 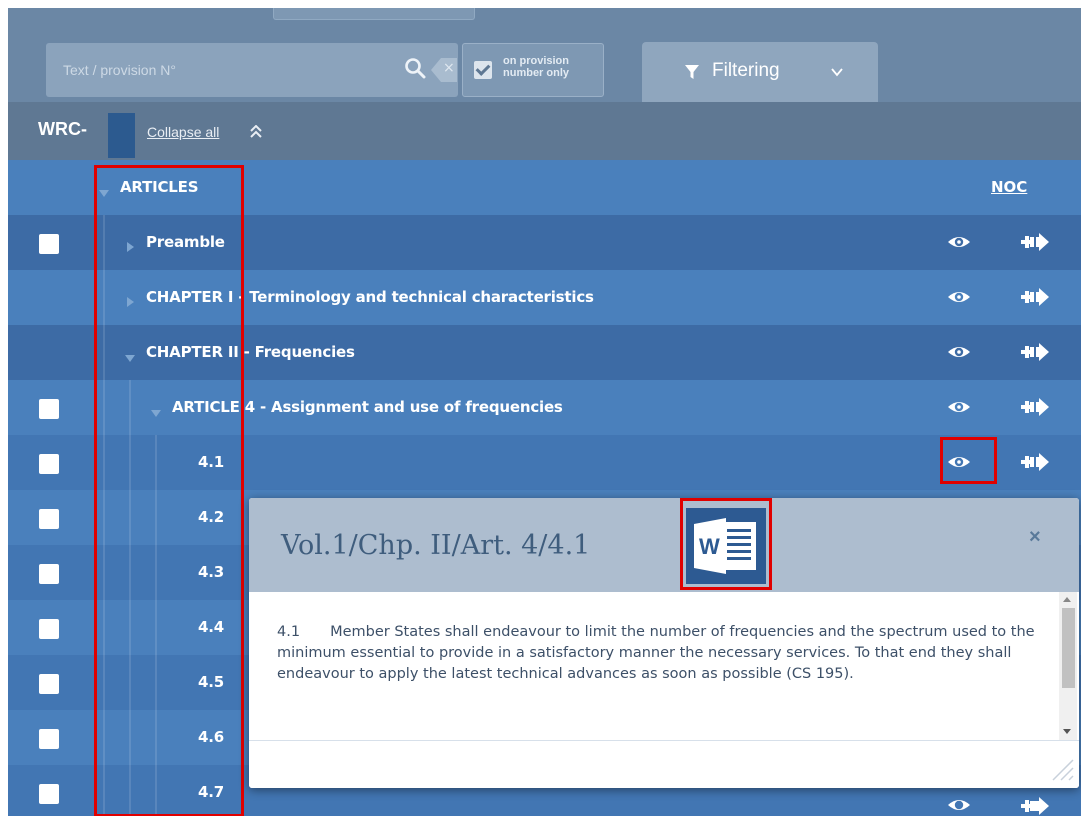 What do you see at coordinates (1009, 187) in the screenshot?
I see `noc-column-header: NOC` at bounding box center [1009, 187].